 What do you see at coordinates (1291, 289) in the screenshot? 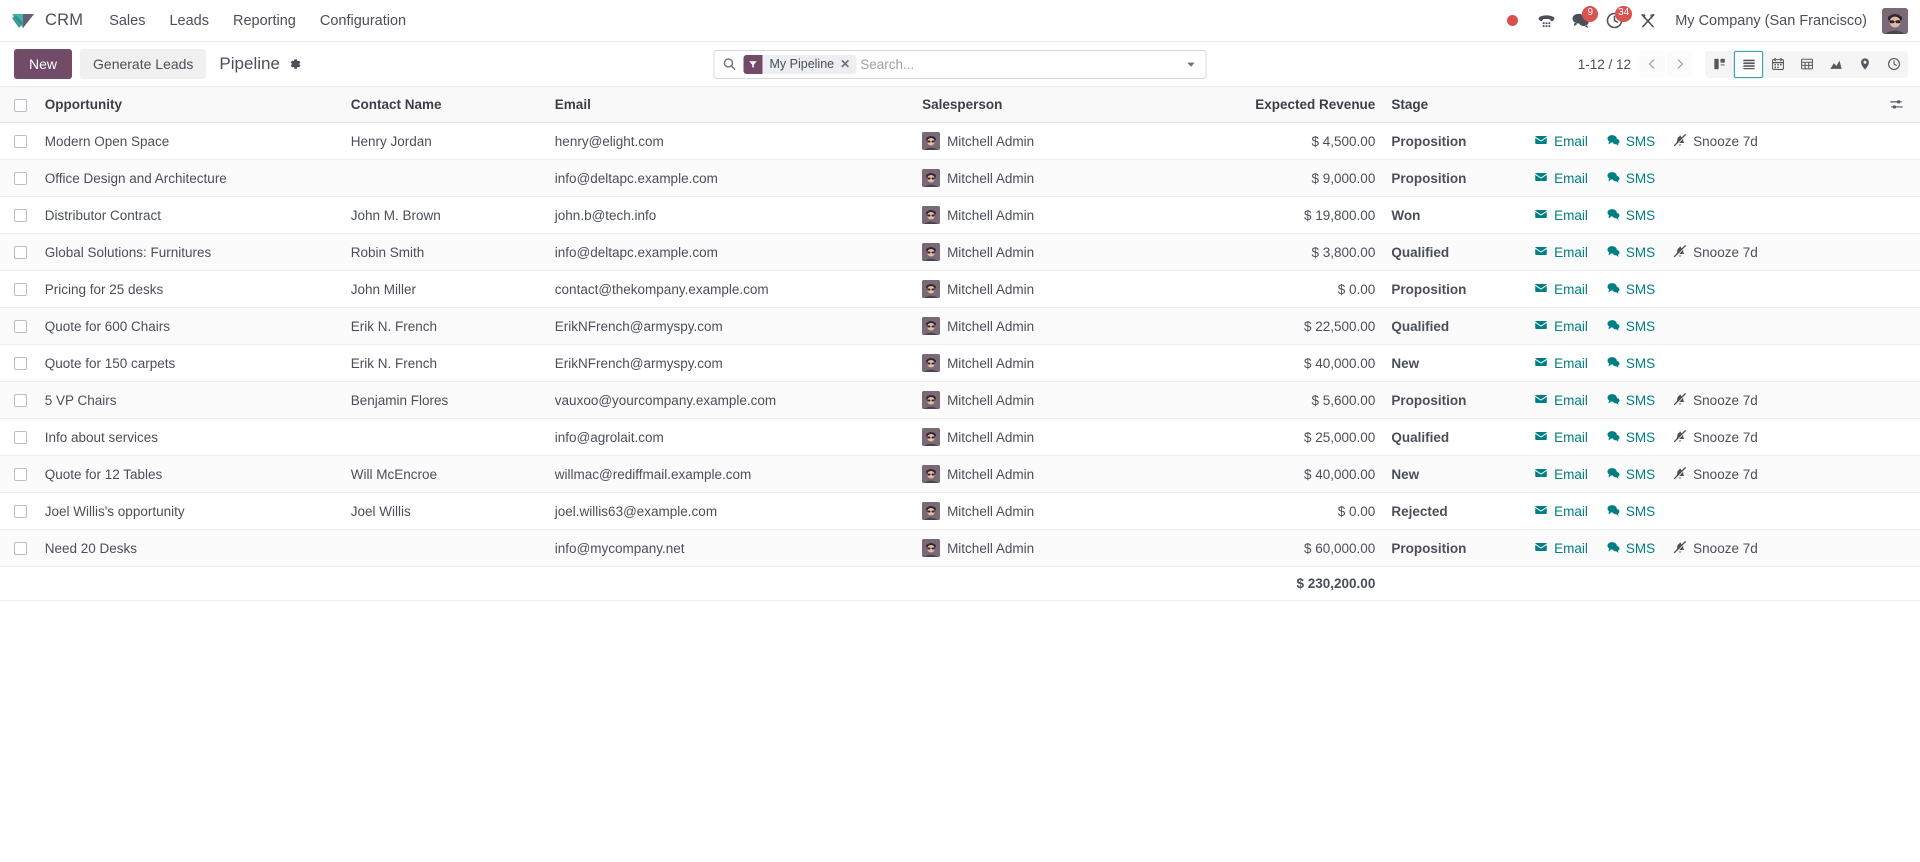
I see `cell-expected-revenue: $ 0.00` at bounding box center [1291, 289].